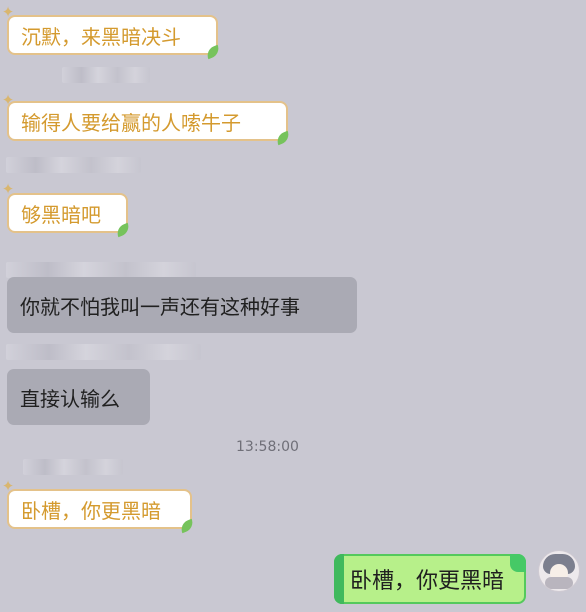 Image resolution: width=586 pixels, height=612 pixels. Describe the element at coordinates (61, 214) in the screenshot. I see `message-text: 够黑暗吧` at that location.